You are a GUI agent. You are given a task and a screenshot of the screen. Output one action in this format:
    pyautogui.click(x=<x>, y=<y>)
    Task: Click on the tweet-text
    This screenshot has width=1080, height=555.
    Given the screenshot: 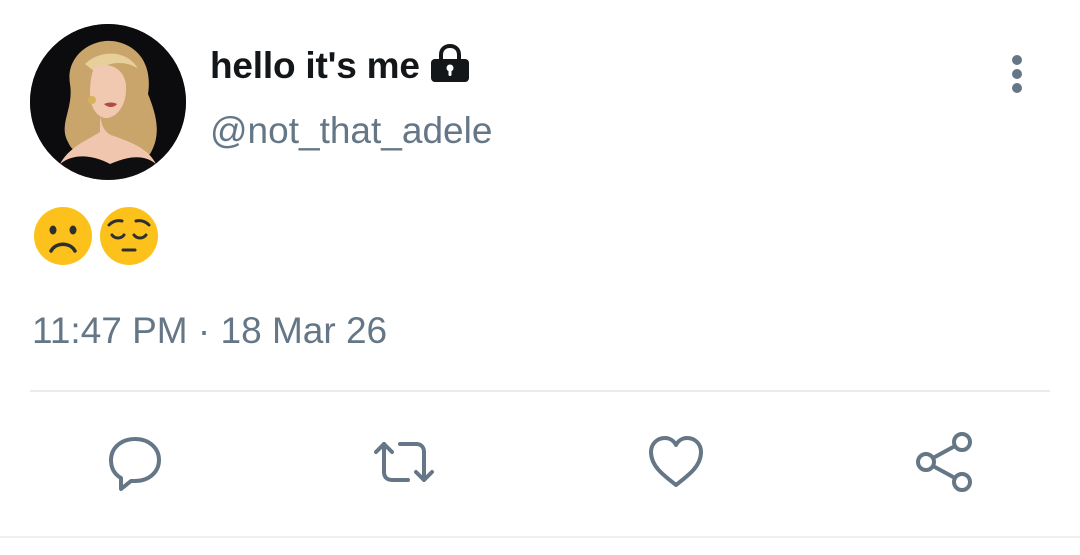 What is the action you would take?
    pyautogui.click(x=96, y=236)
    